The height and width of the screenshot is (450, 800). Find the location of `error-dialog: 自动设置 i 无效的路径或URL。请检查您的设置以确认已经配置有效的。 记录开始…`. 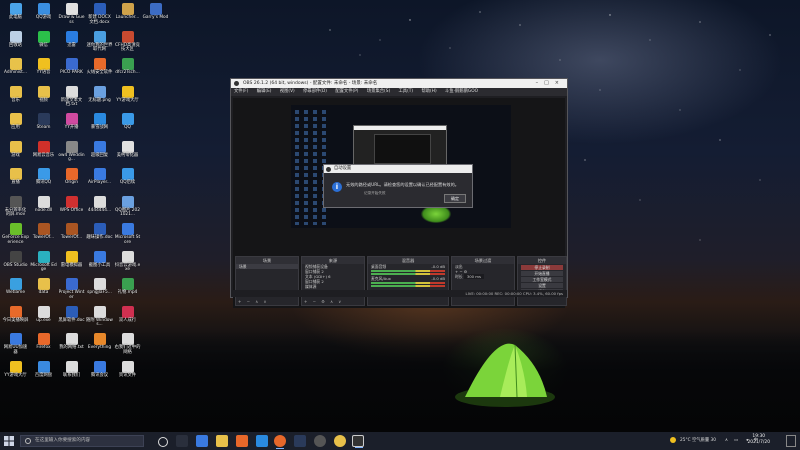

error-dialog: 自动设置 i 无效的路径或URL。请检查您的设置以确认已经配置有效的。 记录开始… is located at coordinates (398, 186).